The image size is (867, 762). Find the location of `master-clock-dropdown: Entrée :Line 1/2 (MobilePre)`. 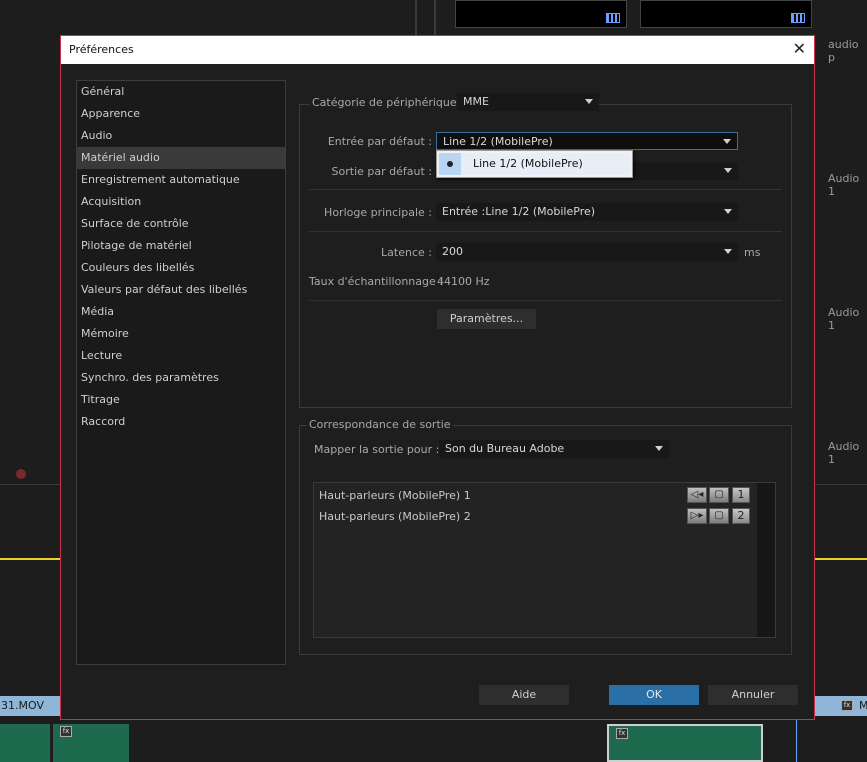

master-clock-dropdown: Entrée :Line 1/2 (MobilePre) is located at coordinates (587, 212).